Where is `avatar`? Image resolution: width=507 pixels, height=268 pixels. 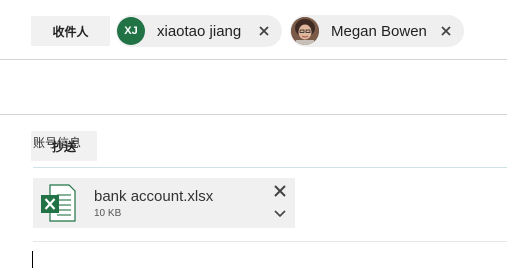
avatar is located at coordinates (305, 31).